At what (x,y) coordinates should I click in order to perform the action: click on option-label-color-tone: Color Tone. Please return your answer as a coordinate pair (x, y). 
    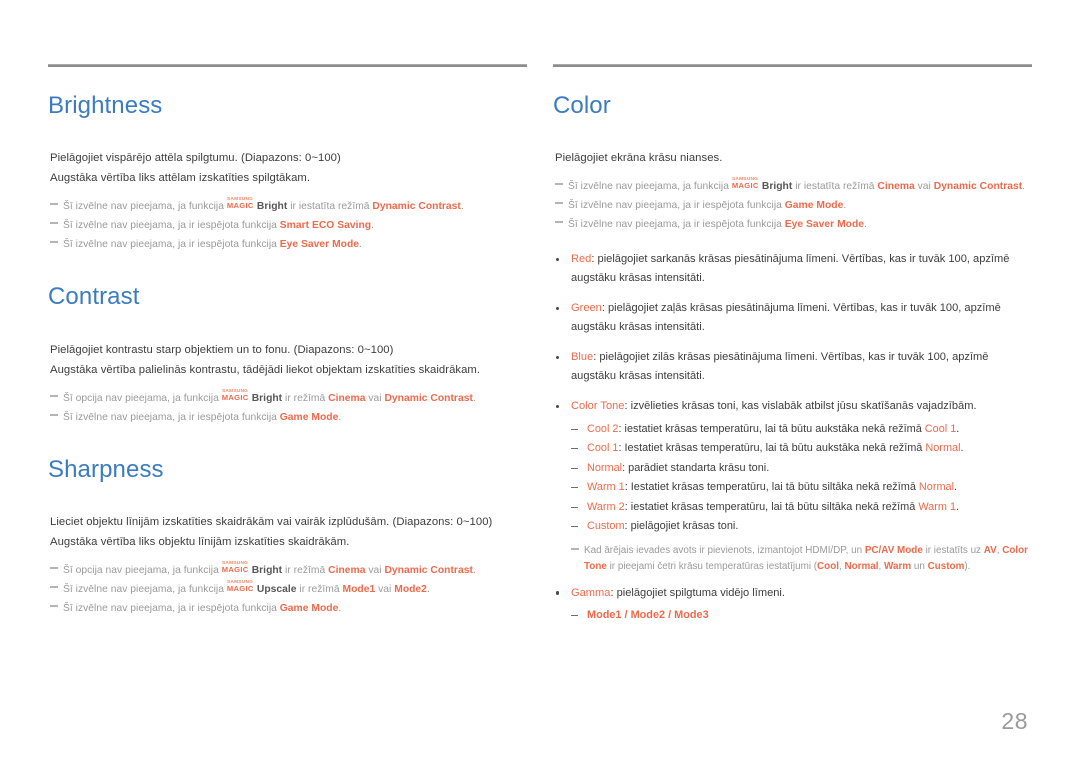
    Looking at the image, I should click on (598, 406).